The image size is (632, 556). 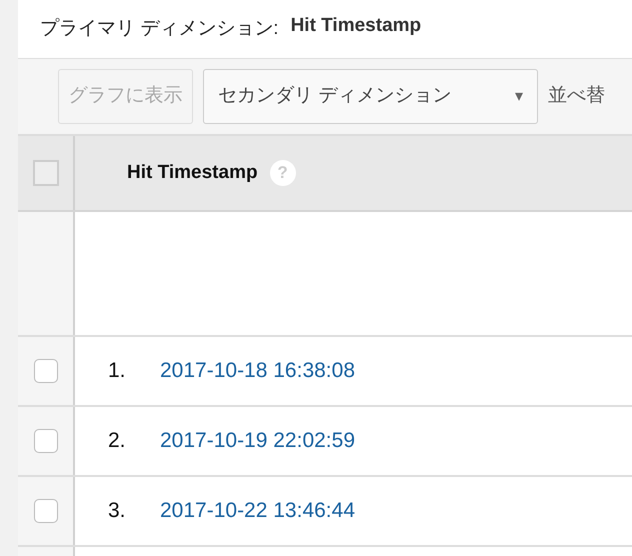 I want to click on dimension-label: プライマリ ディメンション:, so click(x=159, y=28).